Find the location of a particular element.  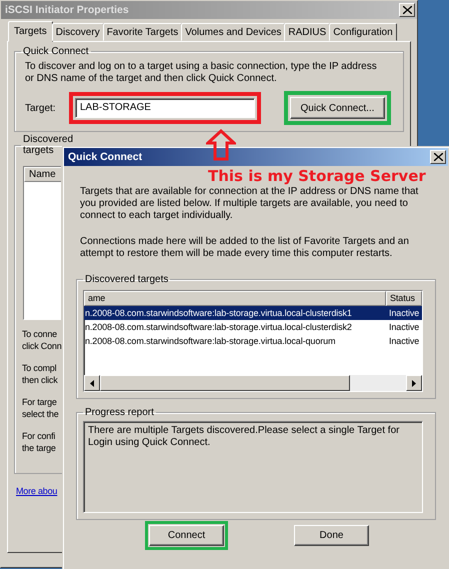

window-title: iSCSI Initiator Properties is located at coordinates (67, 10).